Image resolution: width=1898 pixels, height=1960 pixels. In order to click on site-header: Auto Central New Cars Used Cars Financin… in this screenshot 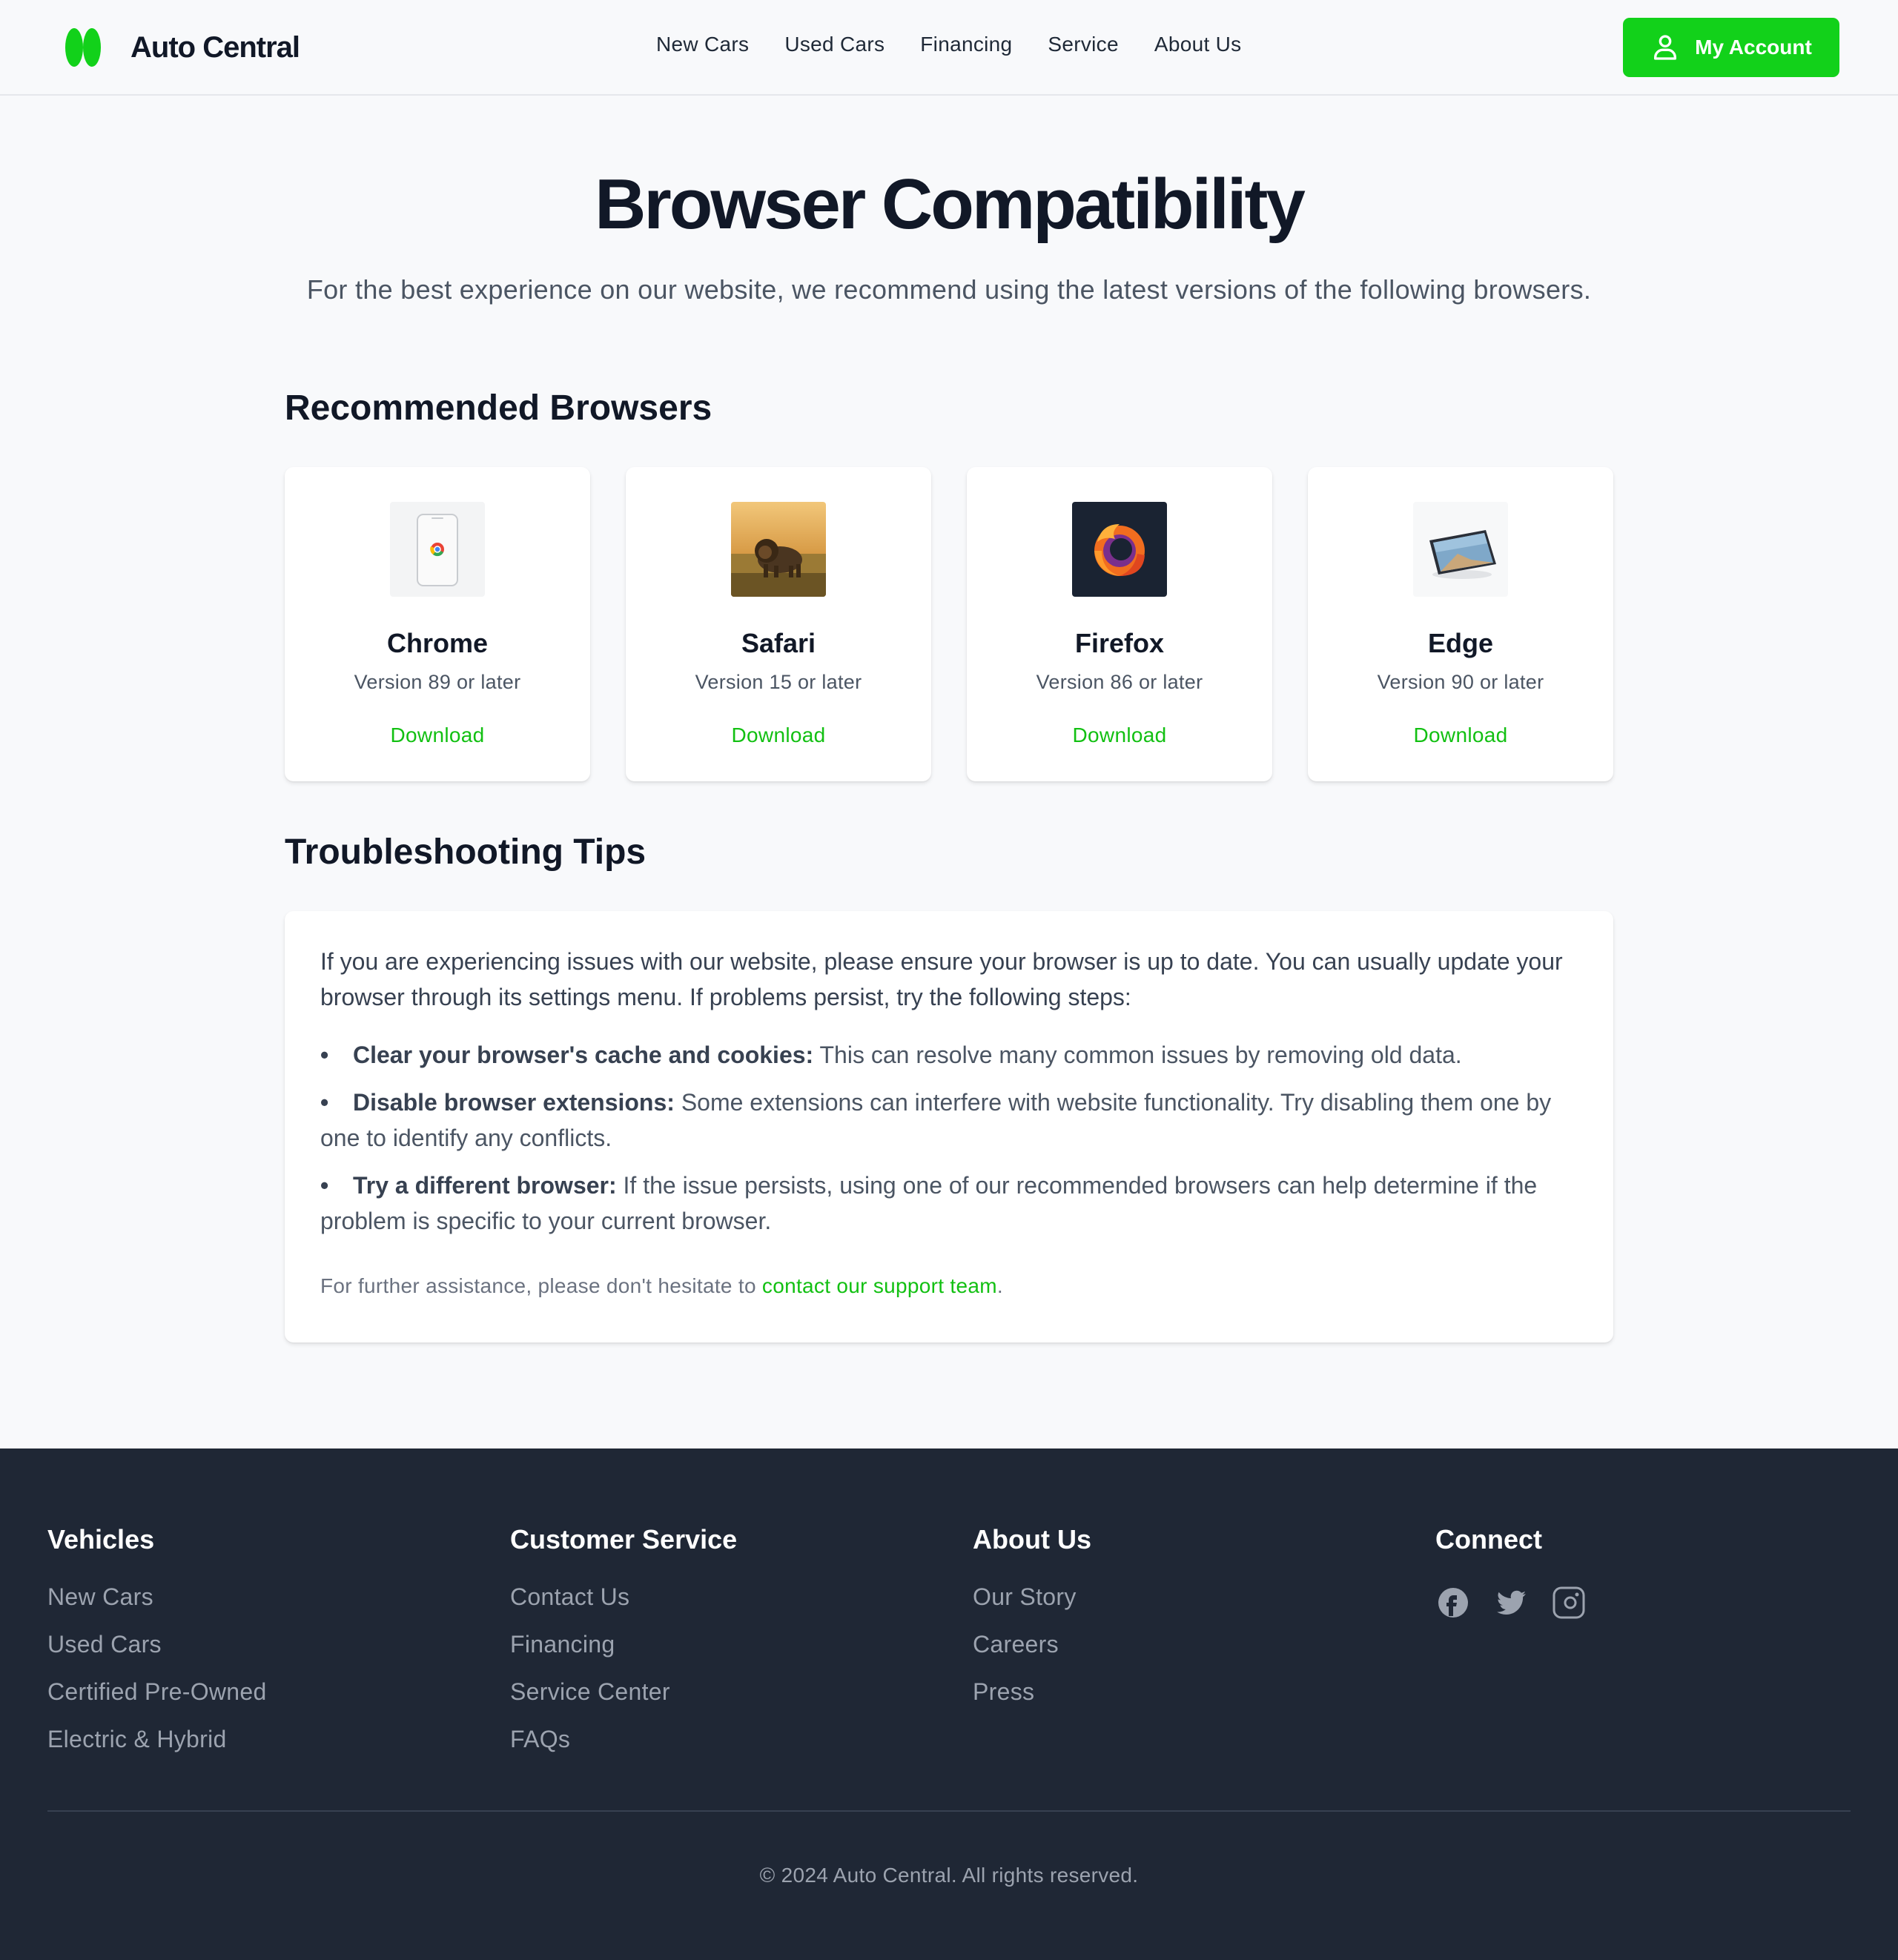, I will do `click(949, 48)`.